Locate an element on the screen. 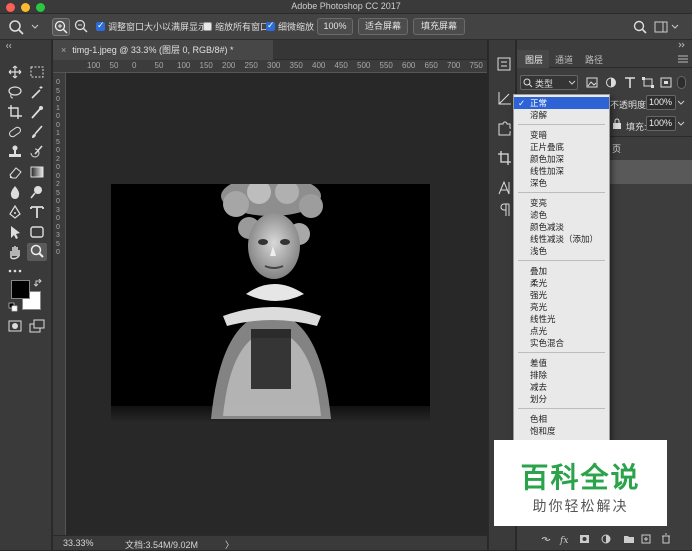 This screenshot has width=692, height=551. image-filter-icon is located at coordinates (592, 82).